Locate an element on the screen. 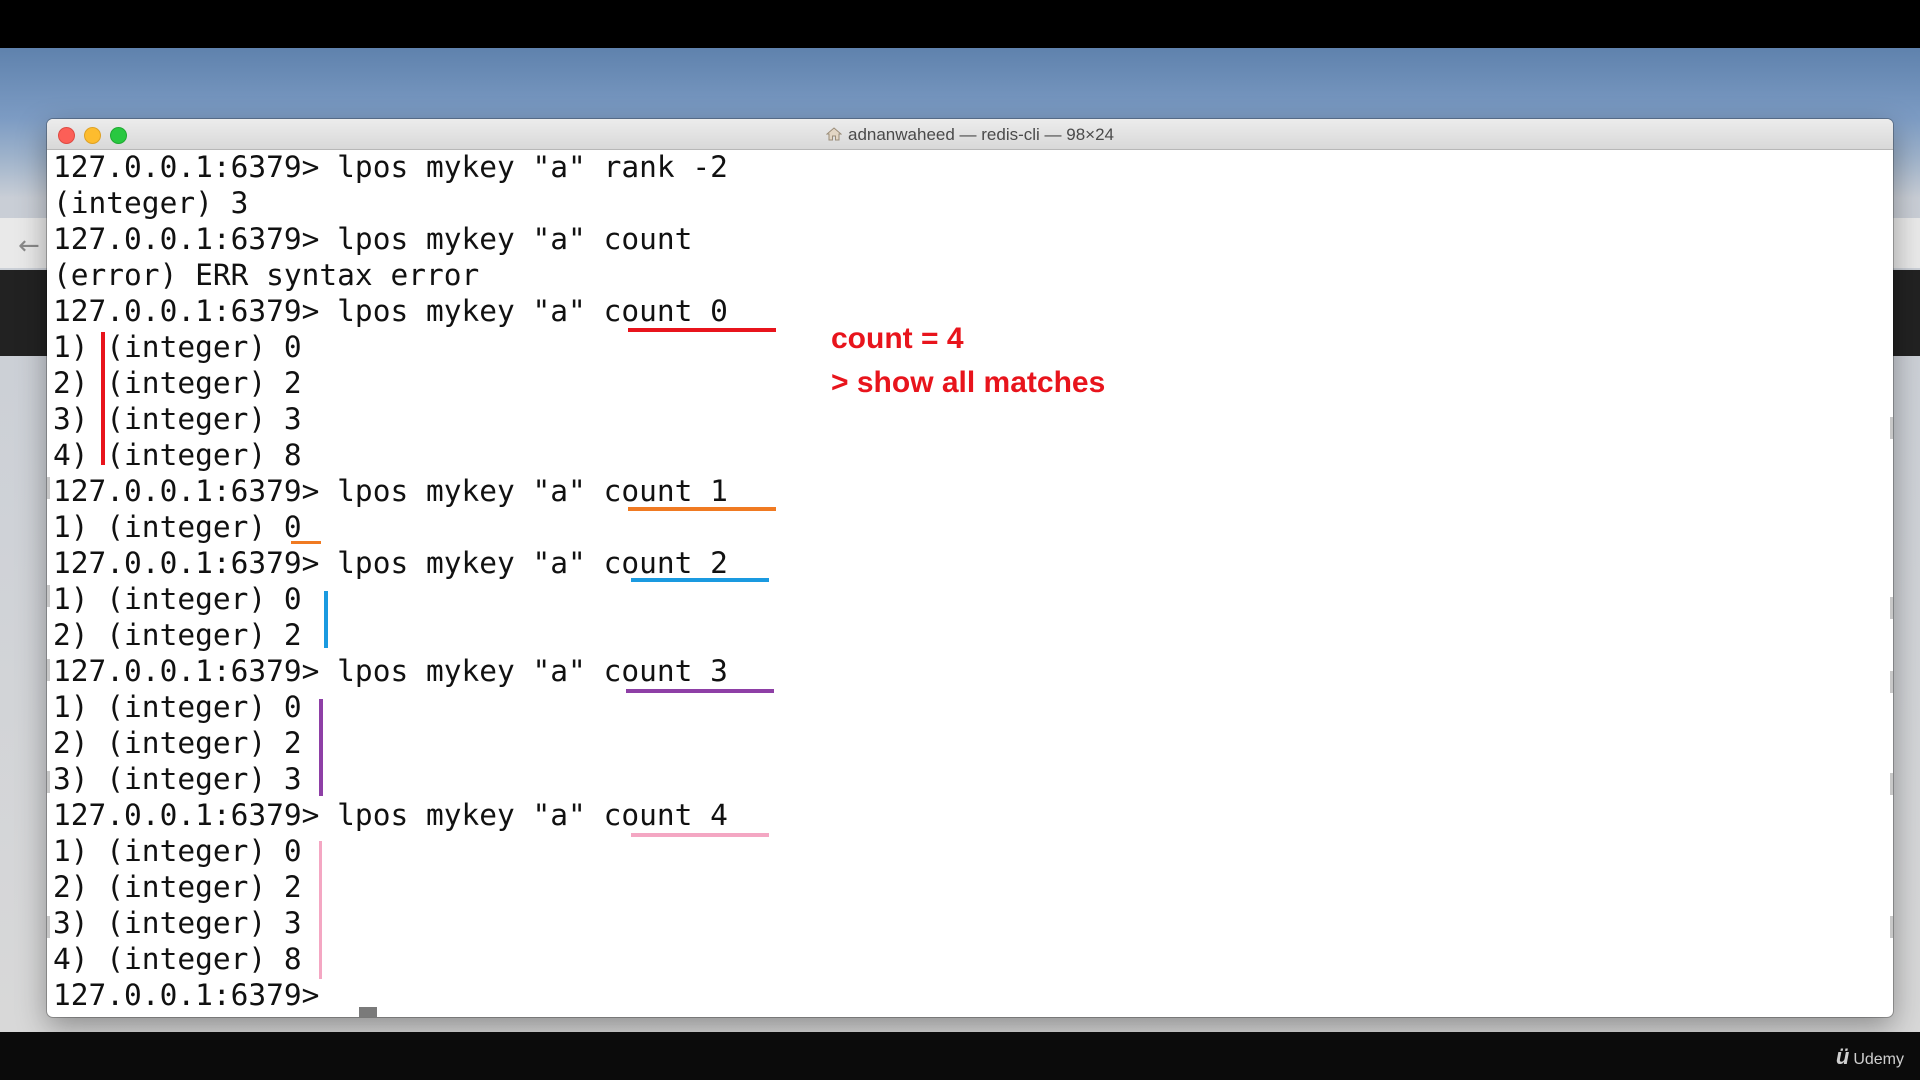 This screenshot has width=1920, height=1080. count-0-underline is located at coordinates (702, 330).